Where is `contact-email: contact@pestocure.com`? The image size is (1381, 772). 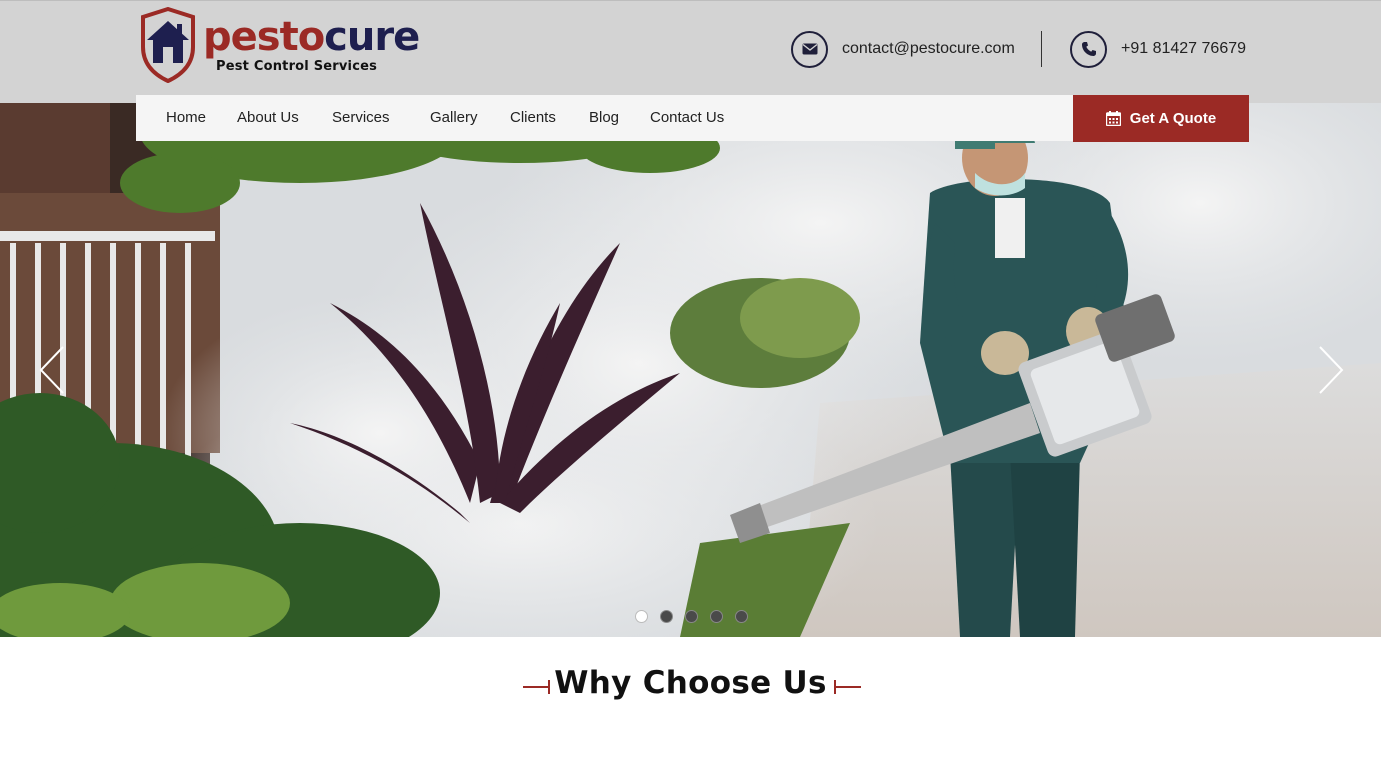
contact-email: contact@pestocure.com is located at coordinates (903, 49).